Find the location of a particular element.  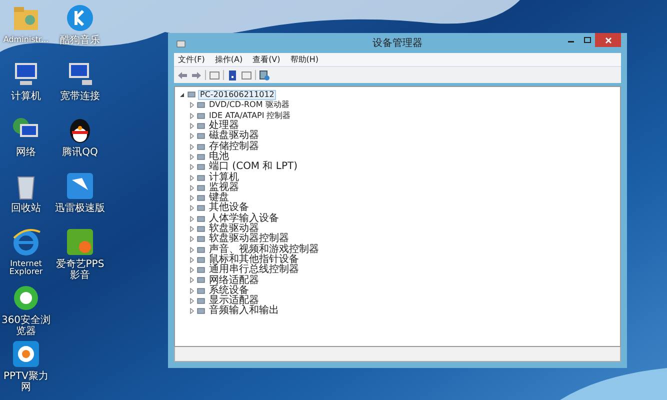

desktop-icon-label: 迅雷极速版 is located at coordinates (80, 209).